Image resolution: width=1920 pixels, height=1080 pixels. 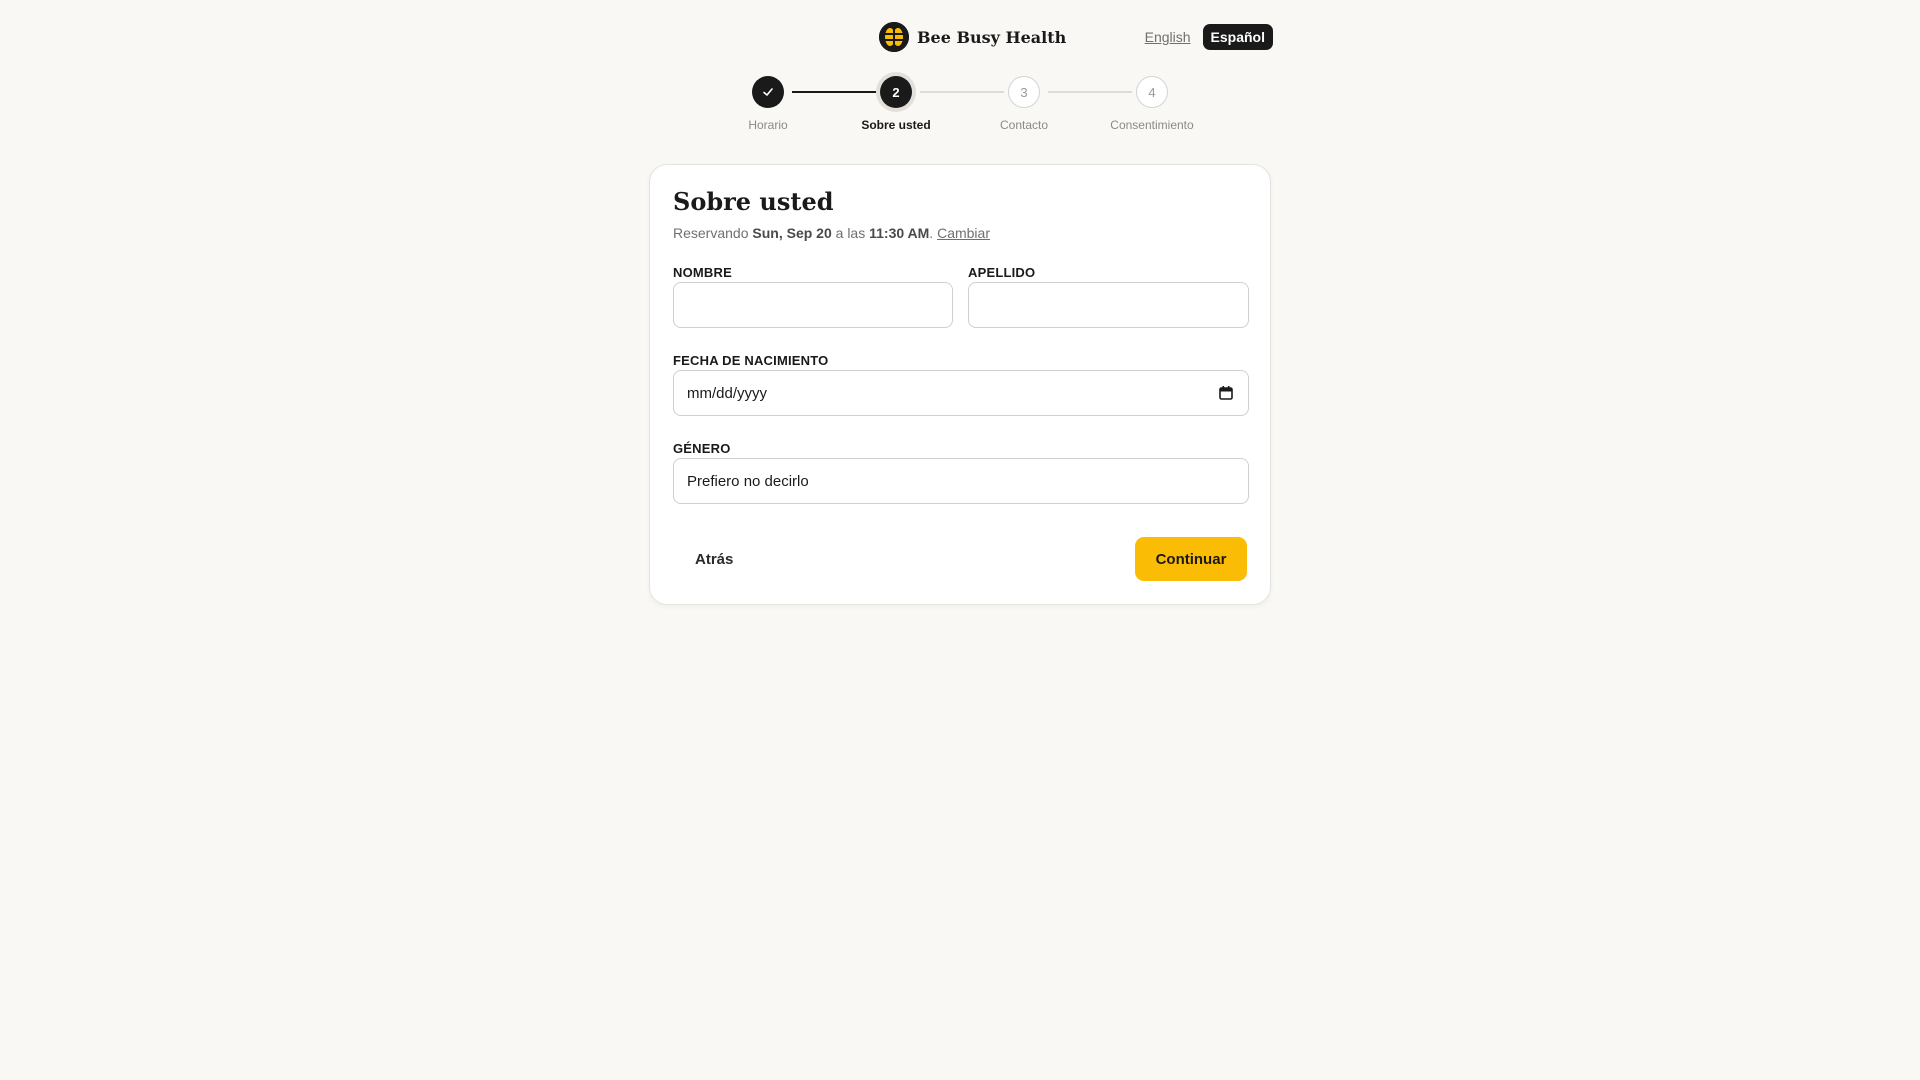 What do you see at coordinates (992, 37) in the screenshot?
I see `brand-name: Bee Busy Health` at bounding box center [992, 37].